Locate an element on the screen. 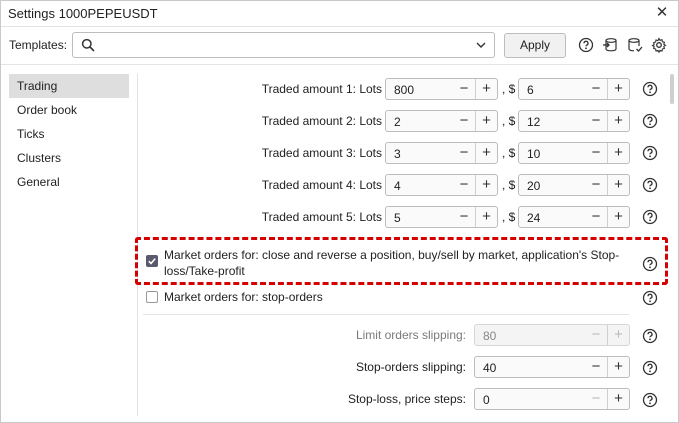 This screenshot has height=423, width=679. gear-icon is located at coordinates (659, 45).